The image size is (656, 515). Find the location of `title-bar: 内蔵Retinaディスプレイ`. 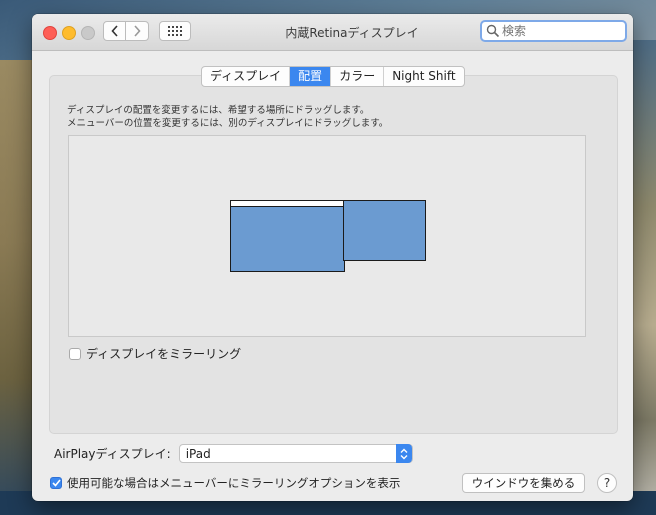

title-bar: 内蔵Retinaディスプレイ is located at coordinates (332, 32).